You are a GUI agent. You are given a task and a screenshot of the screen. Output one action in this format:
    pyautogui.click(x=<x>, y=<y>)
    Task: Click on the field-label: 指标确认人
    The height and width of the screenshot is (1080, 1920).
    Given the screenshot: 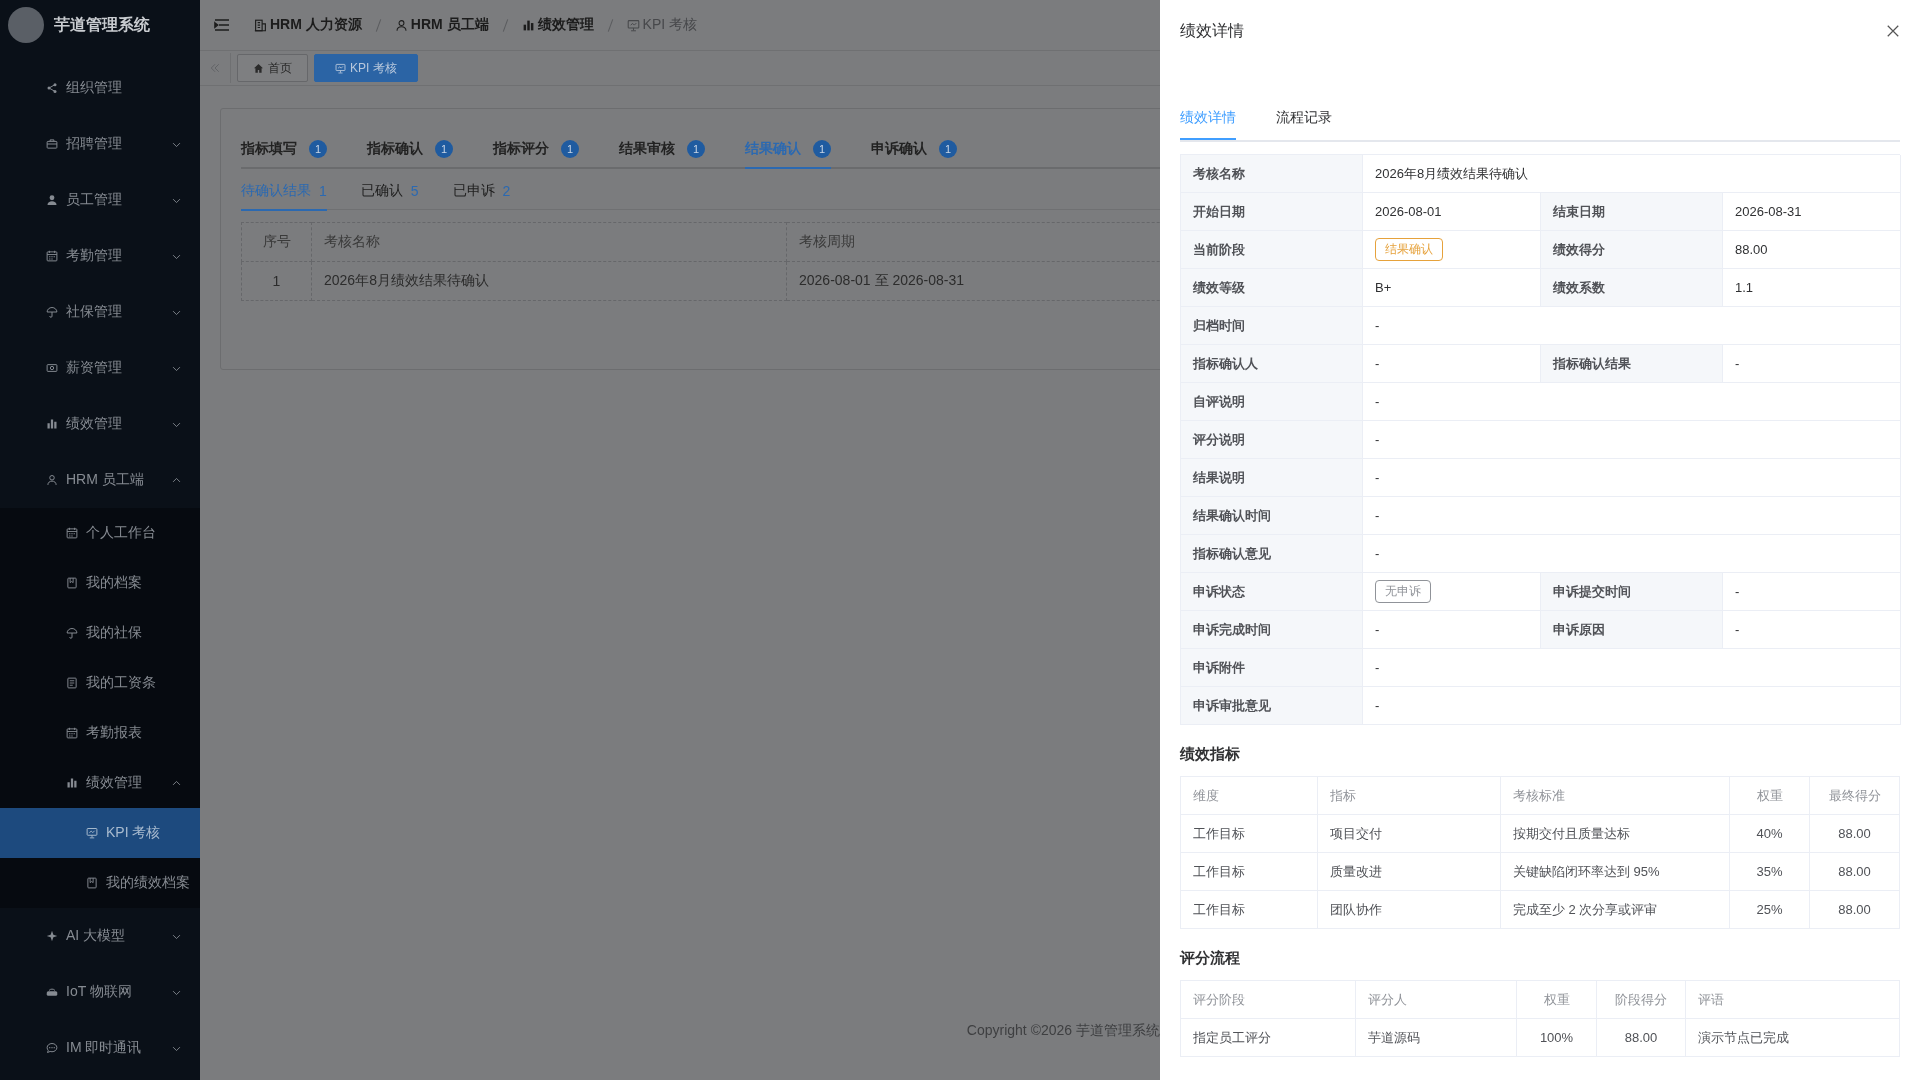 What is the action you would take?
    pyautogui.click(x=1272, y=364)
    